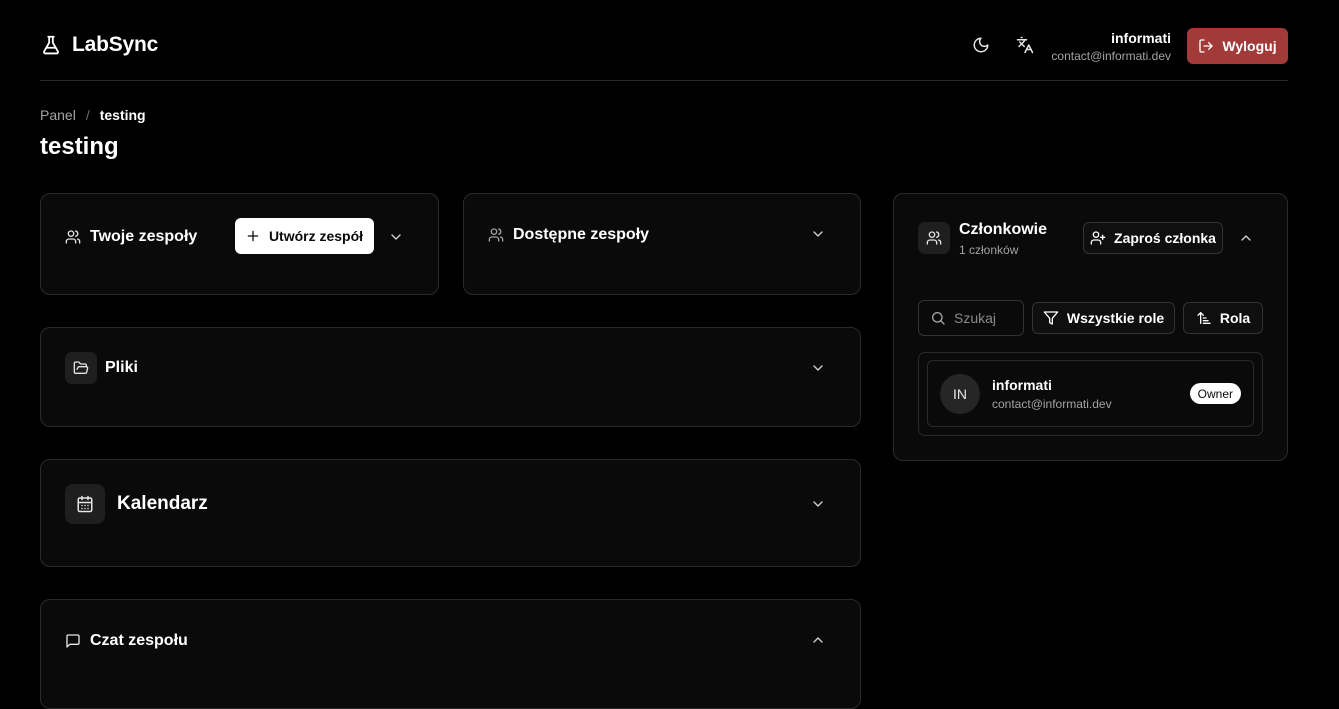 This screenshot has width=1339, height=709. I want to click on files-title: Pliki, so click(121, 367).